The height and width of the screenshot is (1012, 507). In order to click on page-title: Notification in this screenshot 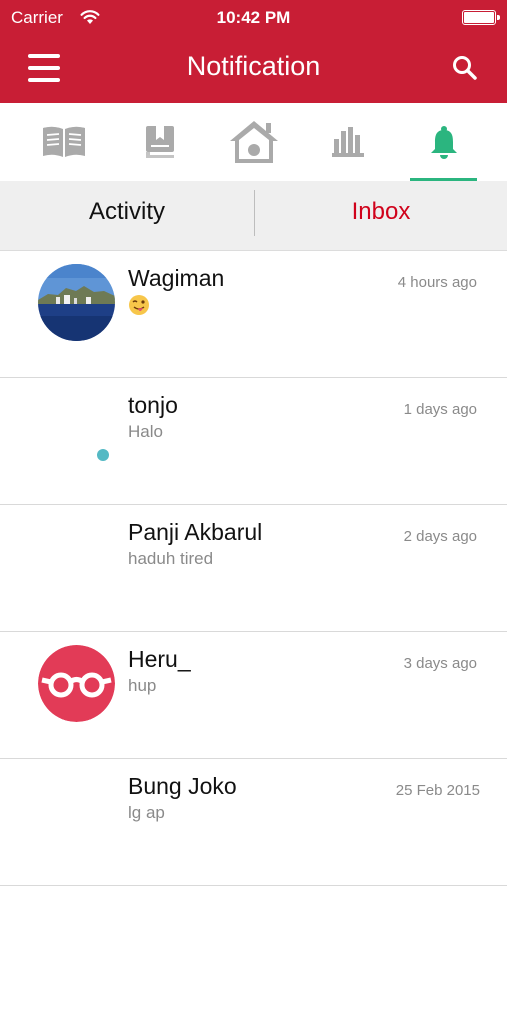, I will do `click(253, 66)`.